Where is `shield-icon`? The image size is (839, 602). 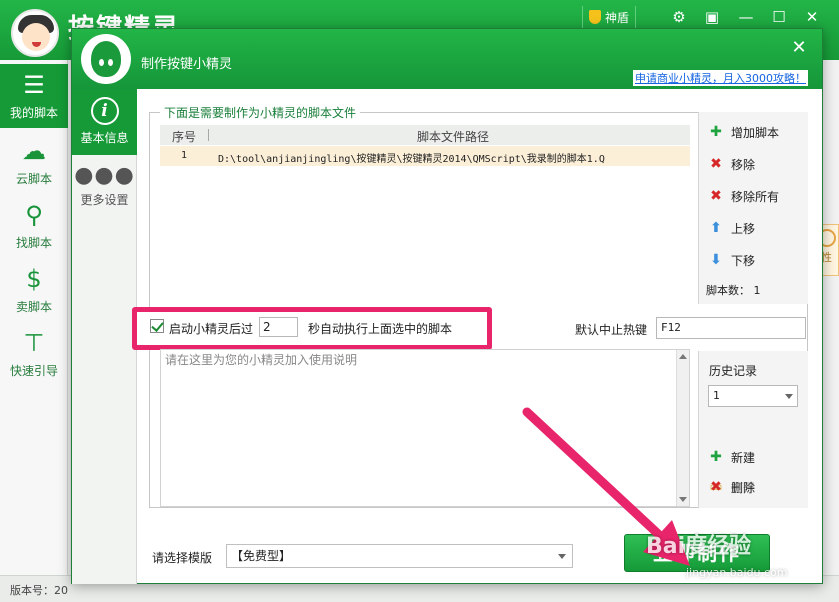 shield-icon is located at coordinates (595, 17).